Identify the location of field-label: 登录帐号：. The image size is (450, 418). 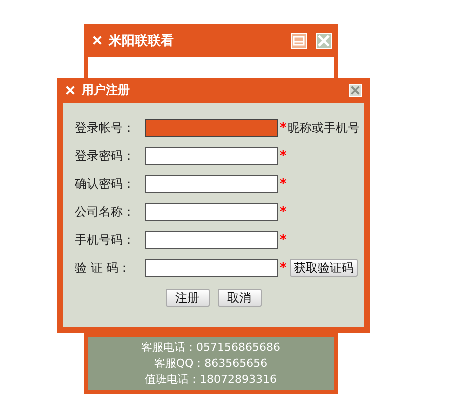
(105, 128).